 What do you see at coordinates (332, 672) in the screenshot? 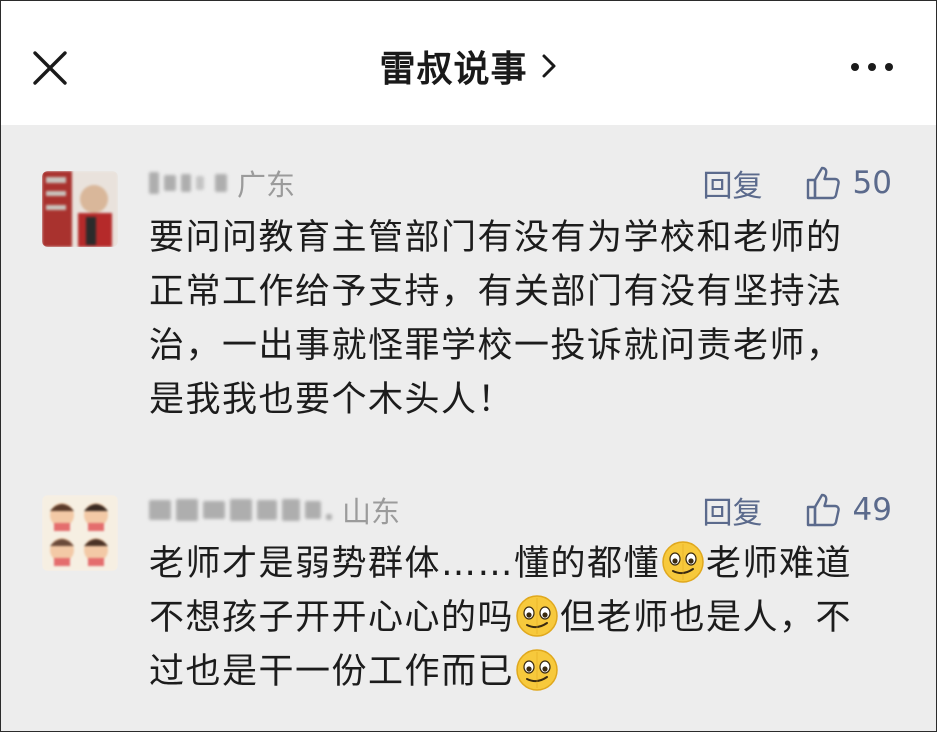
I see `text-fragment: 过也是干一份工作而已` at bounding box center [332, 672].